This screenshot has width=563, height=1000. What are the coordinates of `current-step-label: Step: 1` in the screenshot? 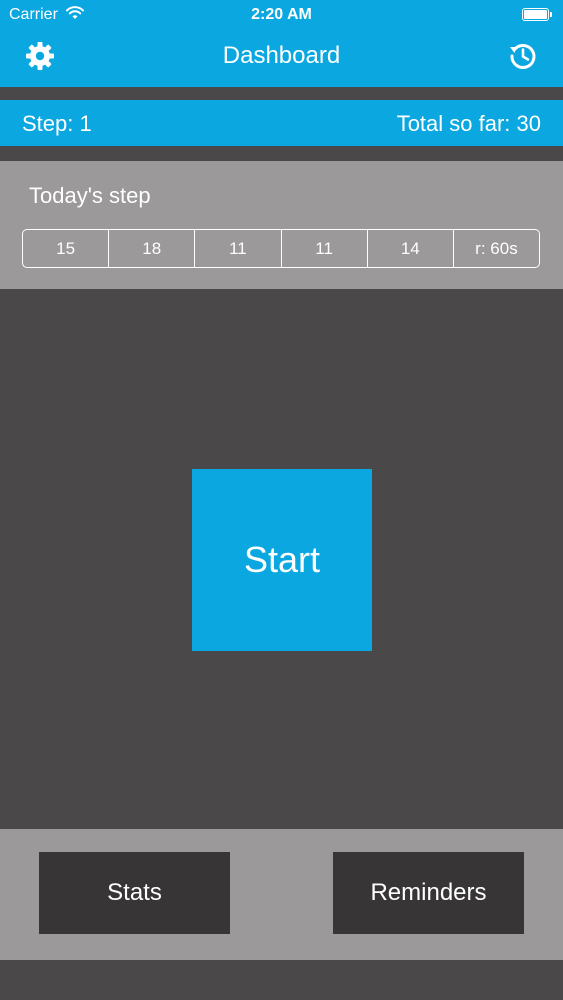 It's located at (57, 123).